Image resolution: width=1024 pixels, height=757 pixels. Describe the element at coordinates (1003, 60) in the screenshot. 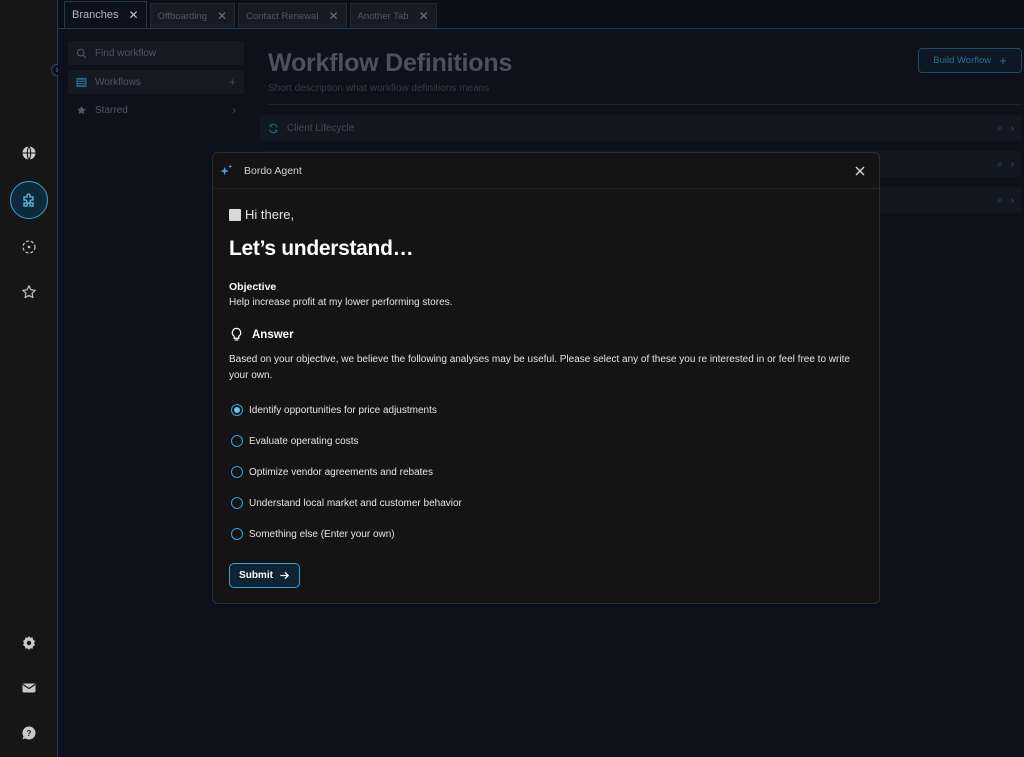

I see `plus-icon: +` at that location.